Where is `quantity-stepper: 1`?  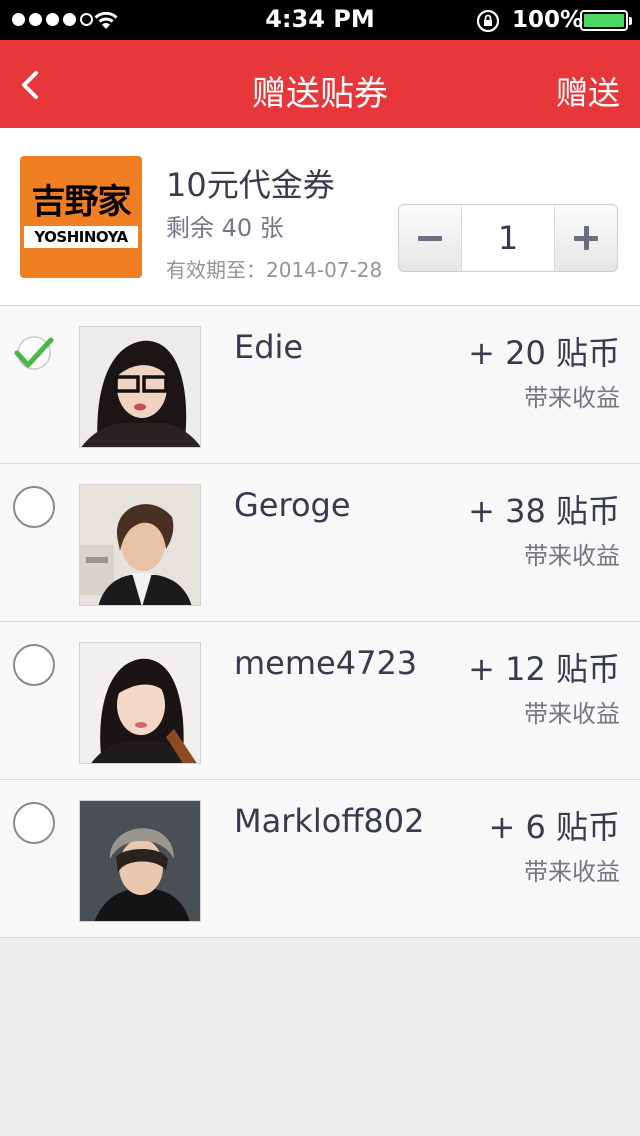 quantity-stepper: 1 is located at coordinates (508, 238).